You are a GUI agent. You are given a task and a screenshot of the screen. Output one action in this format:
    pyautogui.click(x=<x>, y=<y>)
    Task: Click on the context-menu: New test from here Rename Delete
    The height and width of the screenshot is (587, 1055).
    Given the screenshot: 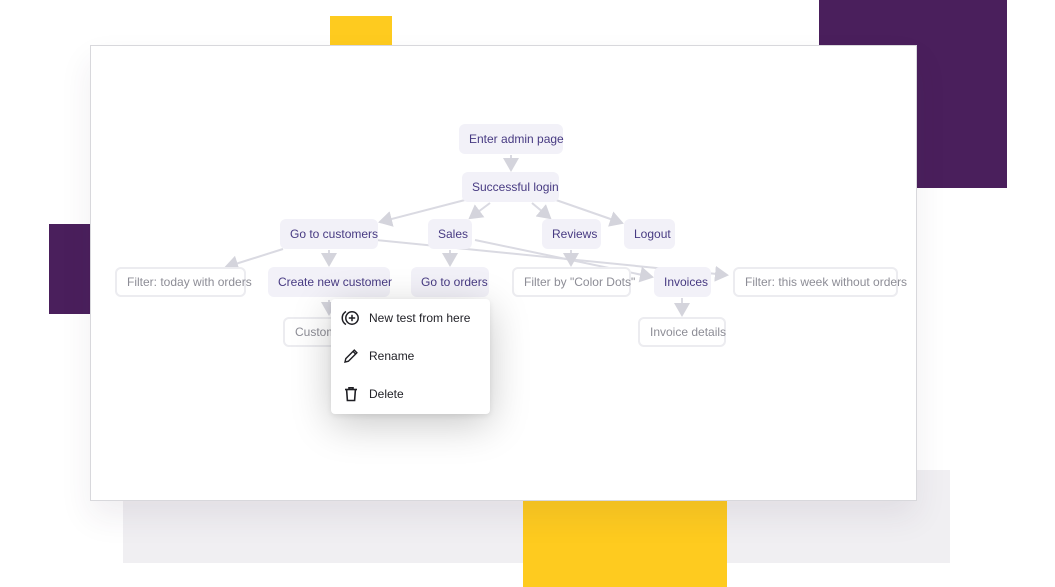 What is the action you would take?
    pyautogui.click(x=410, y=356)
    